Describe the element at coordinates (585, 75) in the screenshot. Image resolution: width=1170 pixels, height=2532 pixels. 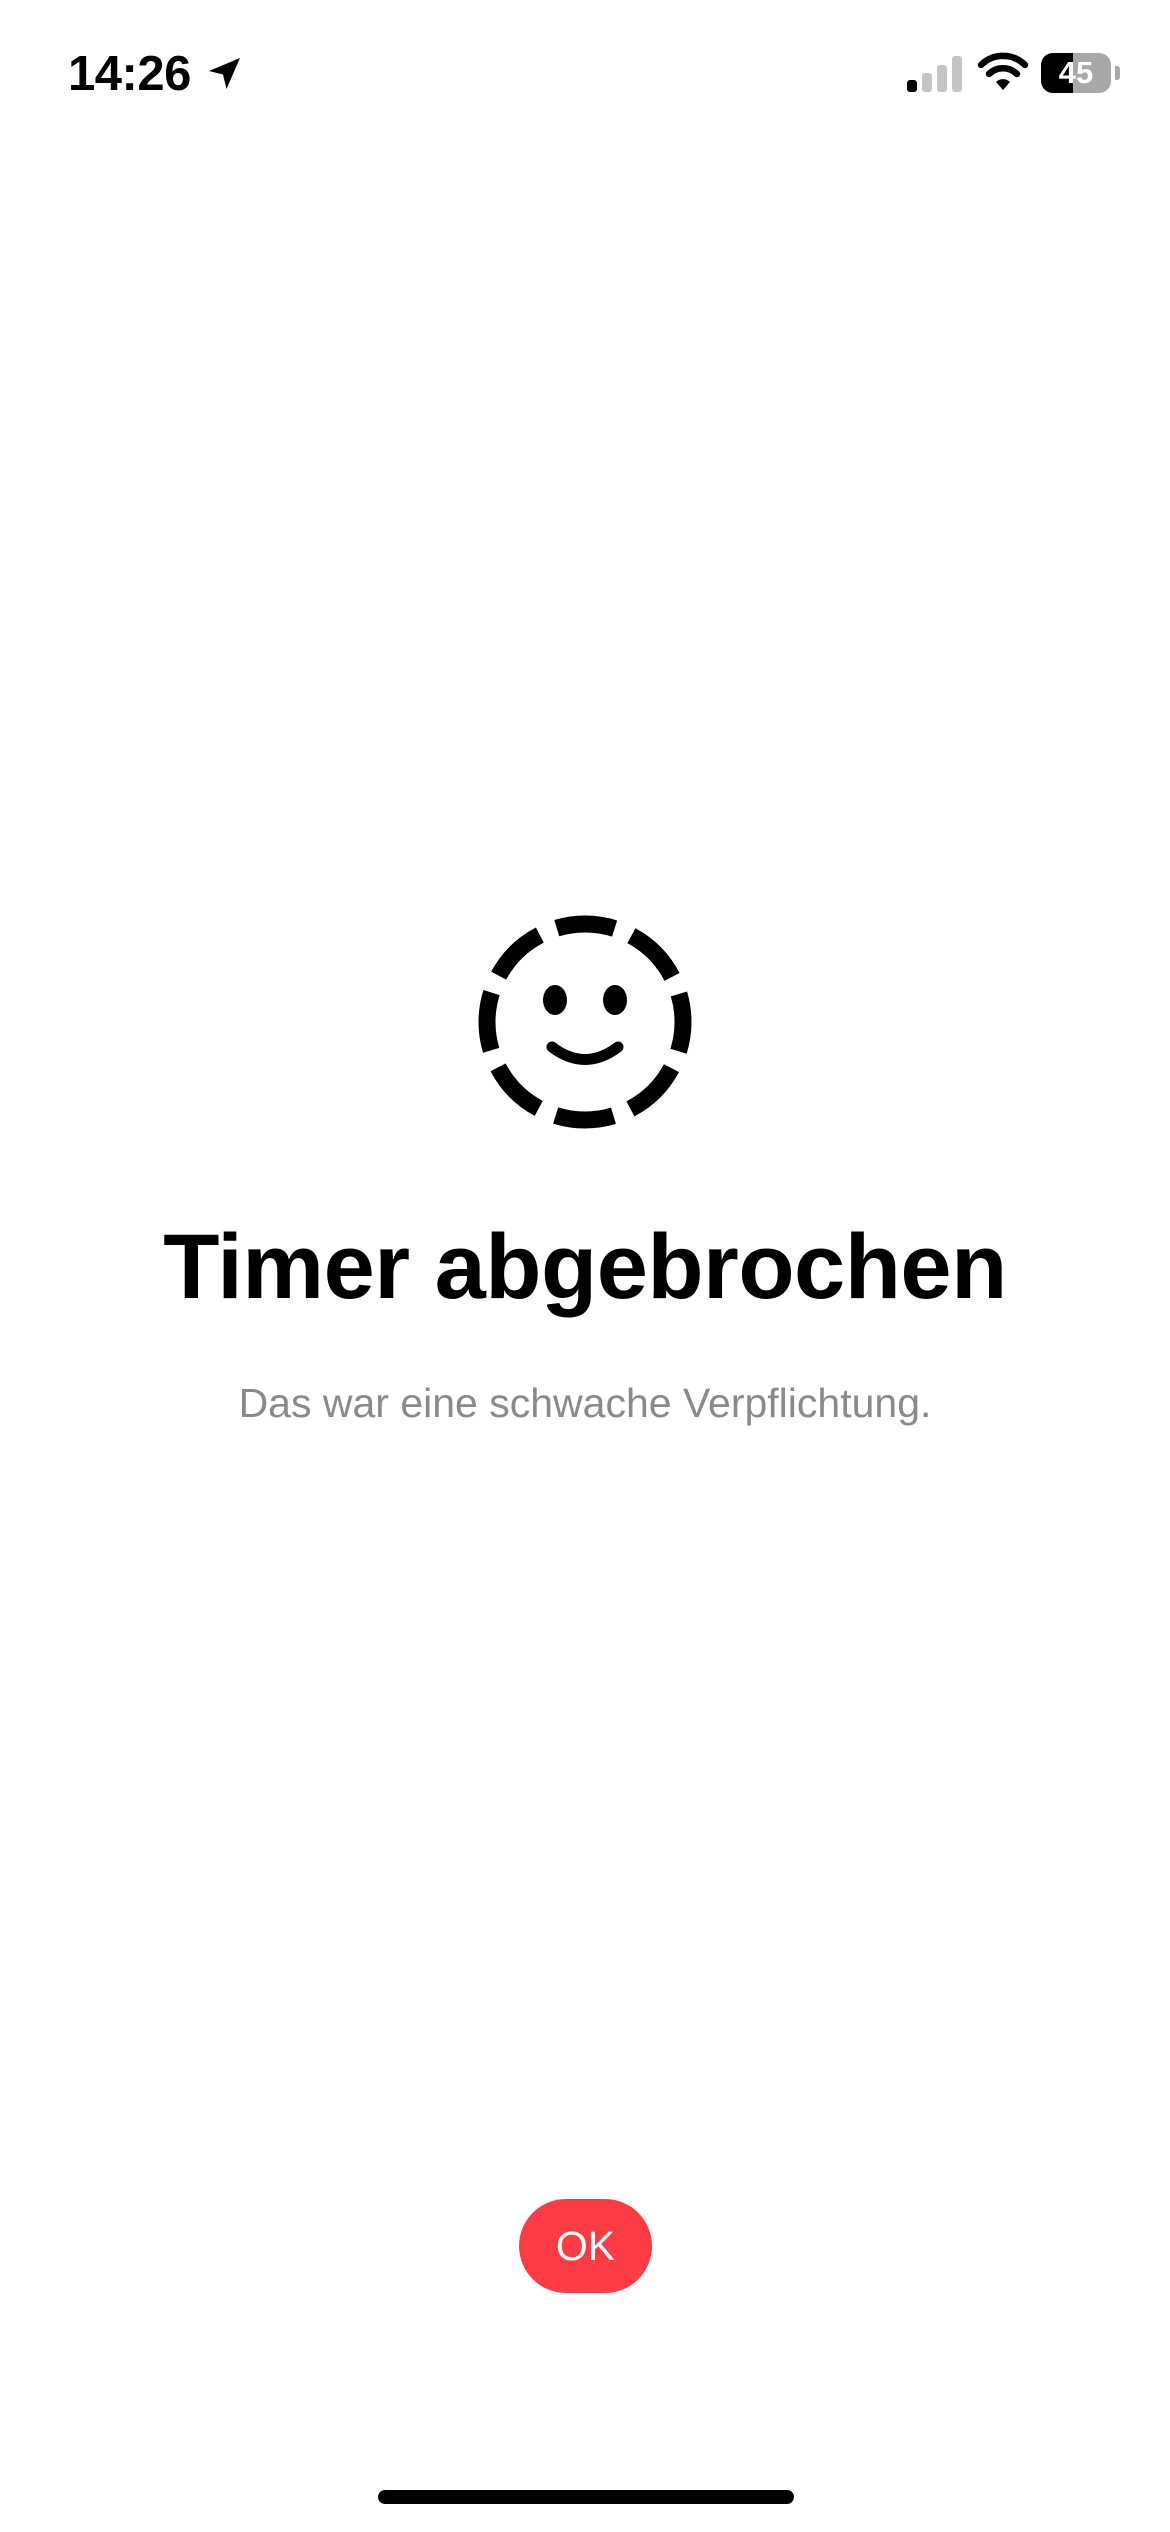
I see `status-bar: 14:26 45` at that location.